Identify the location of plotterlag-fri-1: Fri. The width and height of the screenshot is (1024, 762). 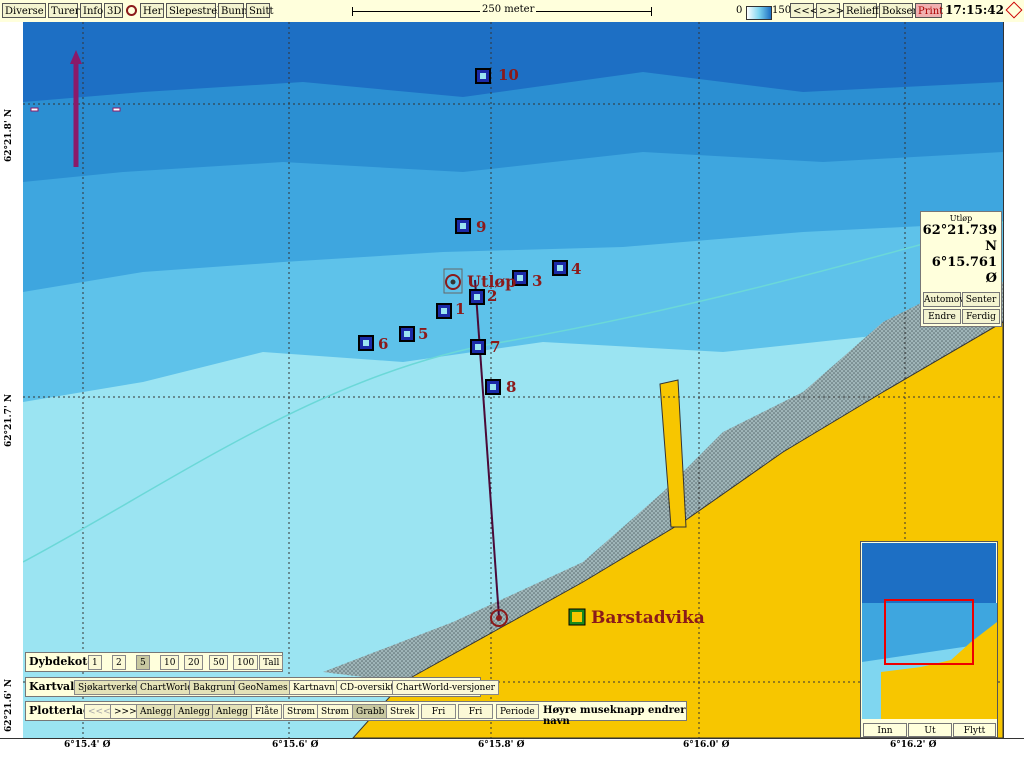
(438, 711).